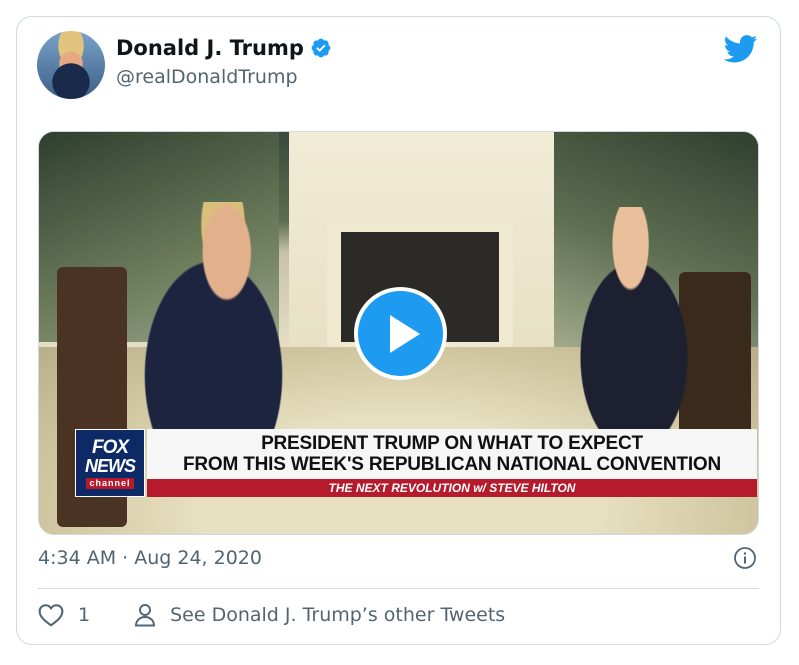 This screenshot has width=799, height=665. I want to click on scene-interviewer, so click(634, 337).